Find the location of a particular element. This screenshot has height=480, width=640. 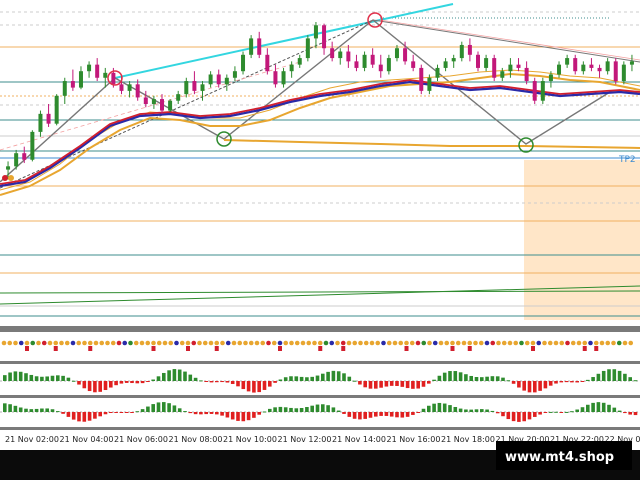

signal-bar is located at coordinates (280, 348).